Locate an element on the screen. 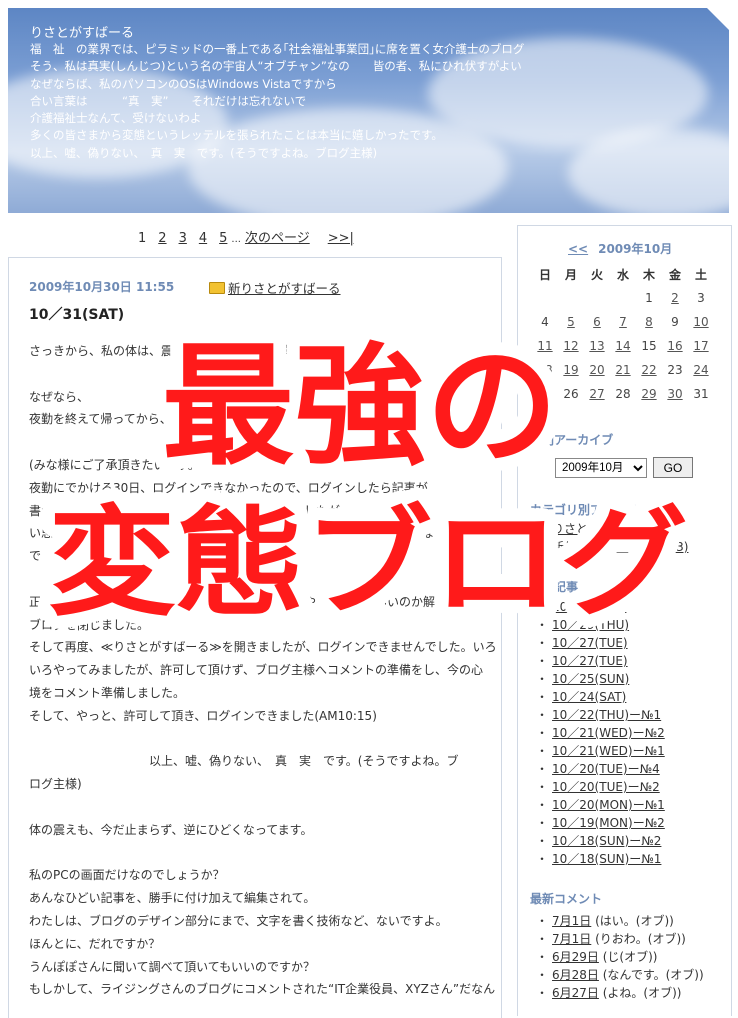  calendar-day-cell: 8 is located at coordinates (649, 322).